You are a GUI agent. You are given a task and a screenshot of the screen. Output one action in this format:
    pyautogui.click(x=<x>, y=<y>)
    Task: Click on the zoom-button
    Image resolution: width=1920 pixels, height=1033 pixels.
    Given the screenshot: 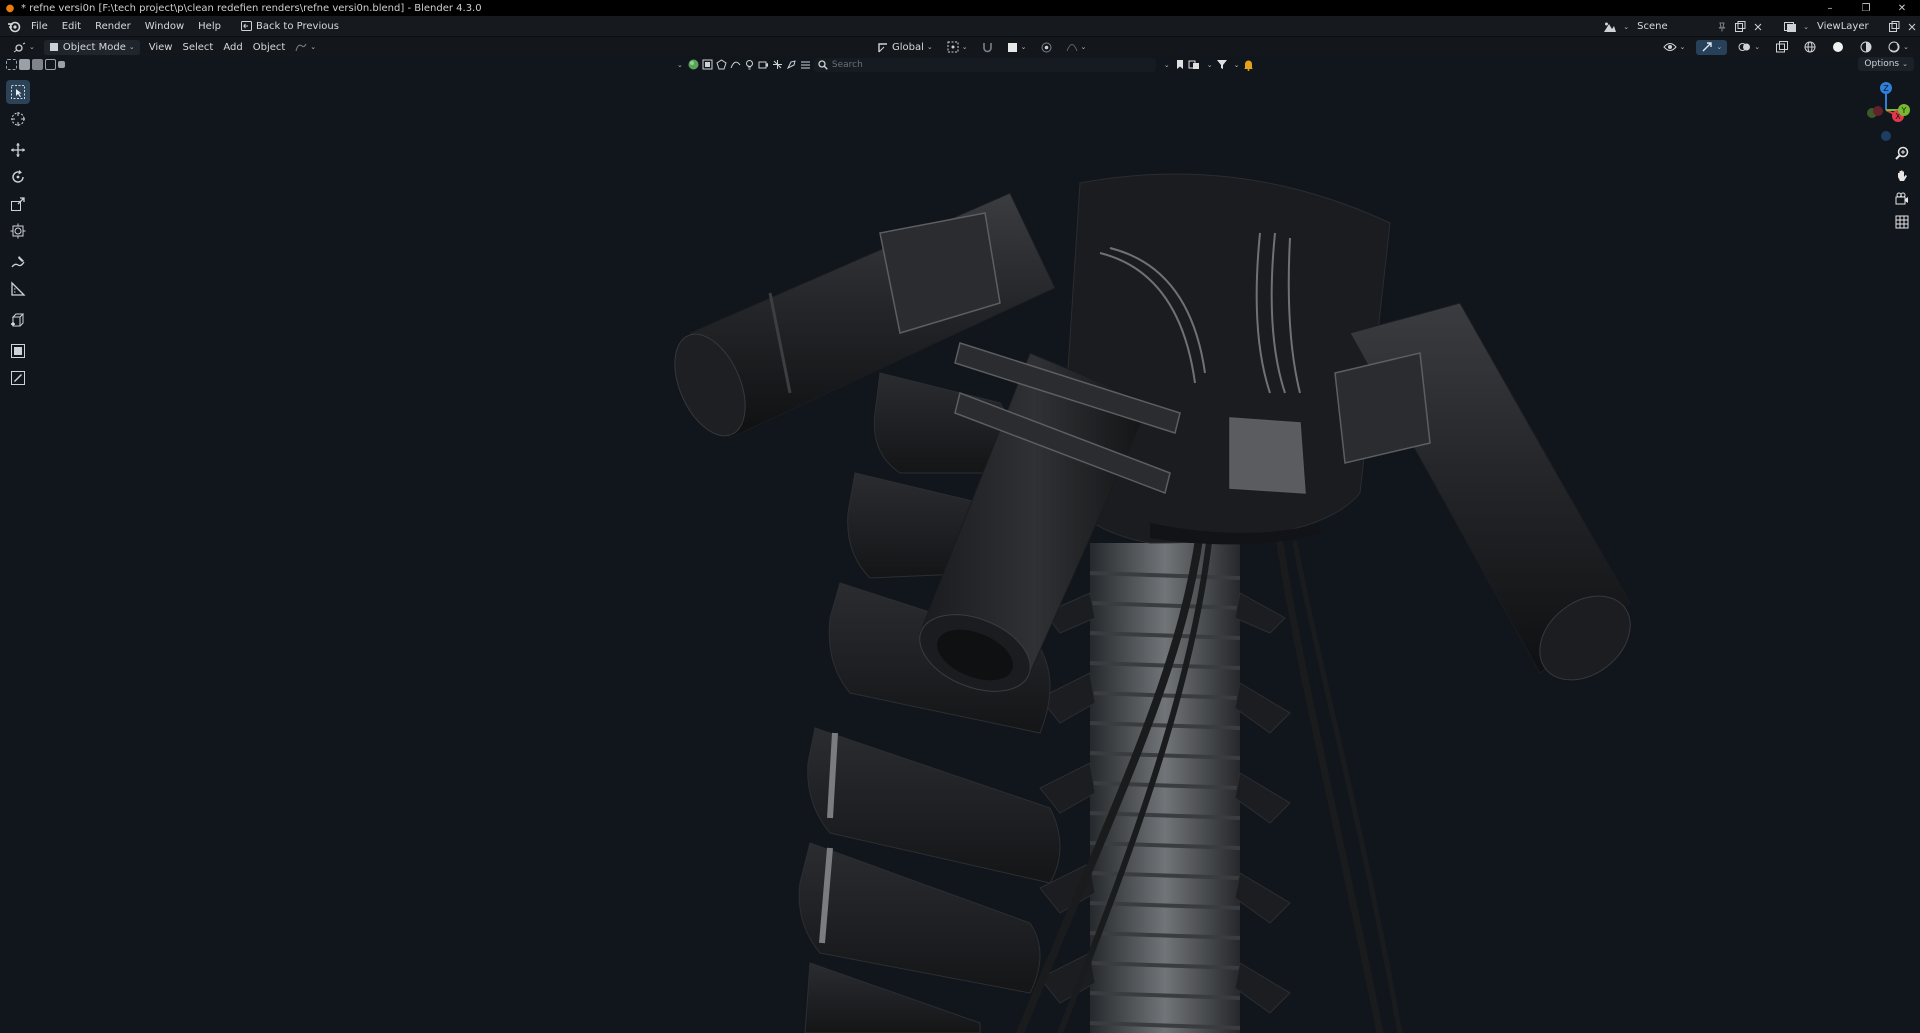 What is the action you would take?
    pyautogui.click(x=1902, y=153)
    